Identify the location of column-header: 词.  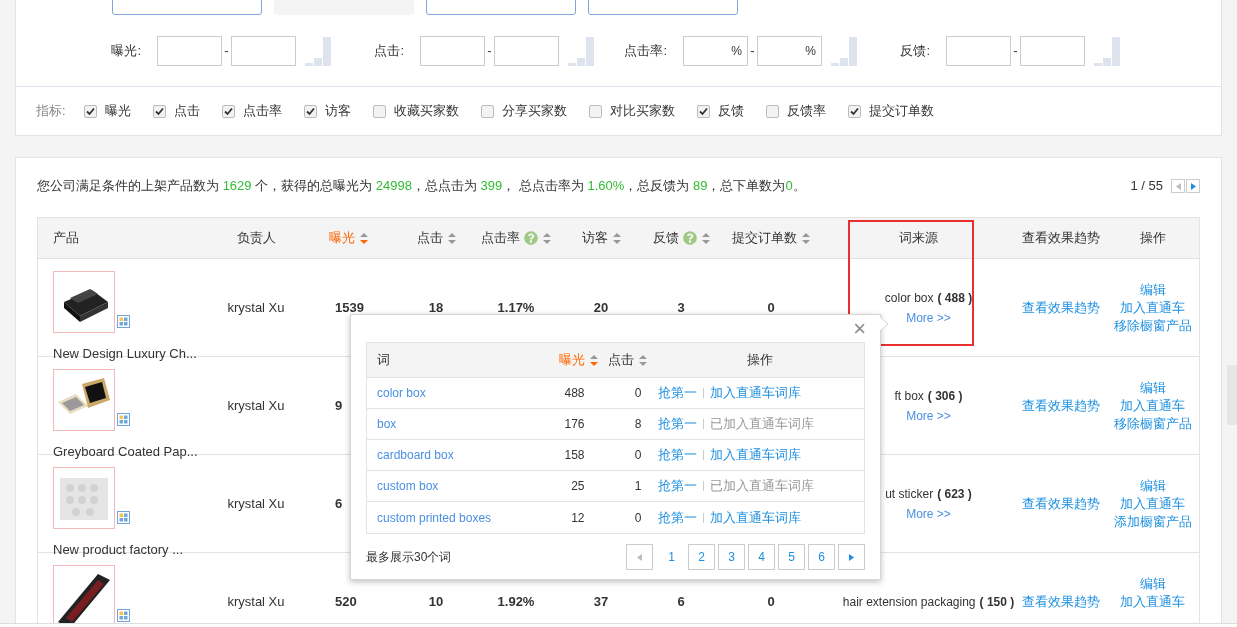
(383, 360).